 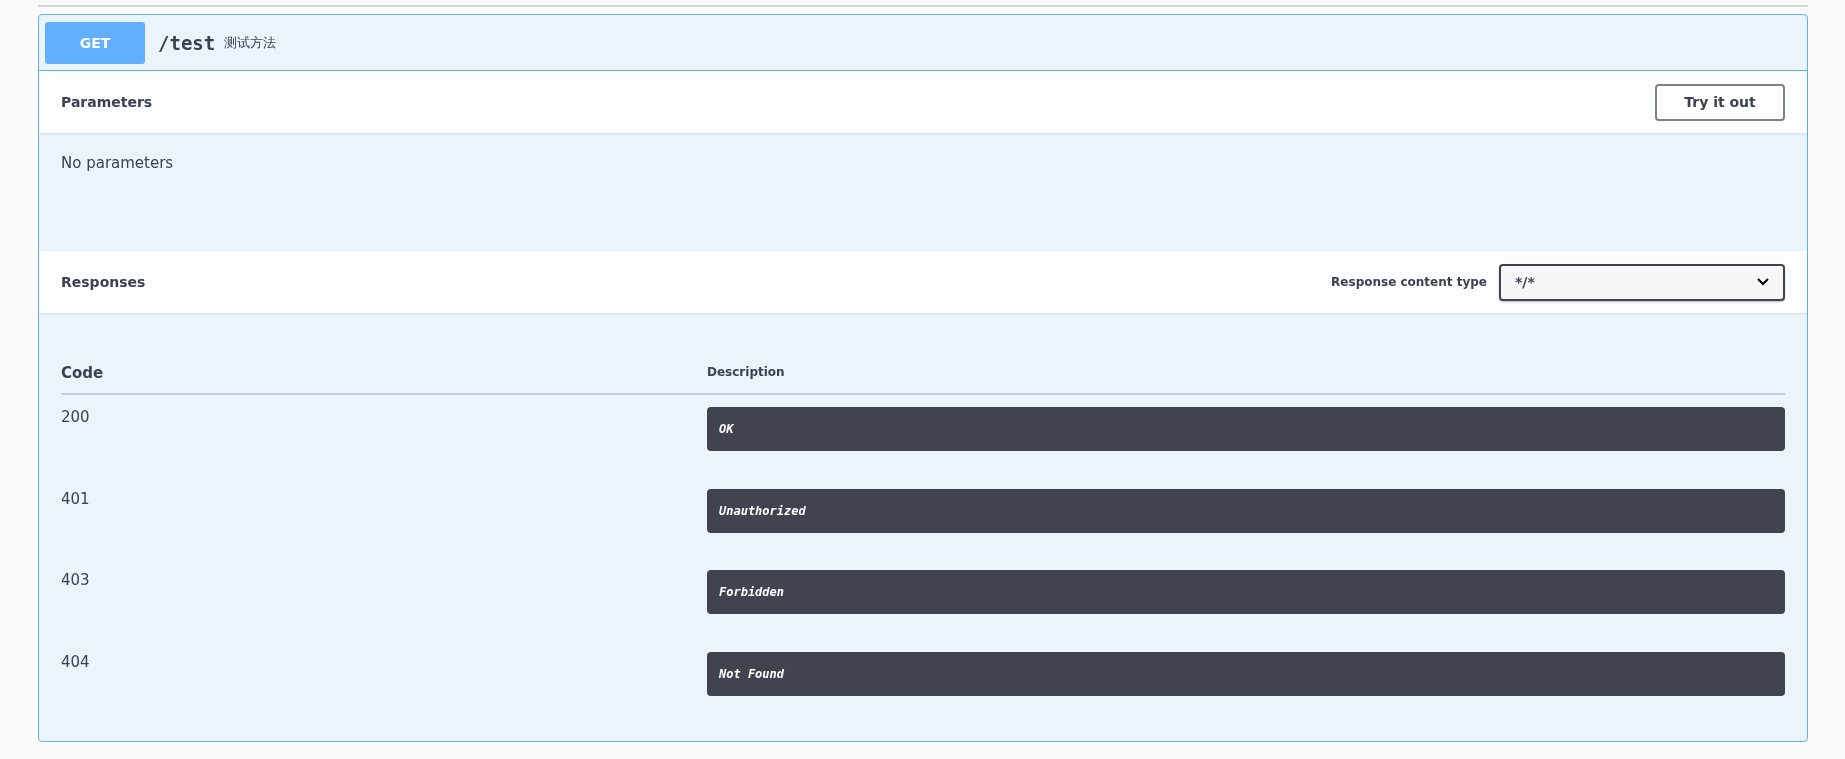 What do you see at coordinates (1246, 429) in the screenshot?
I see `response-description: OK` at bounding box center [1246, 429].